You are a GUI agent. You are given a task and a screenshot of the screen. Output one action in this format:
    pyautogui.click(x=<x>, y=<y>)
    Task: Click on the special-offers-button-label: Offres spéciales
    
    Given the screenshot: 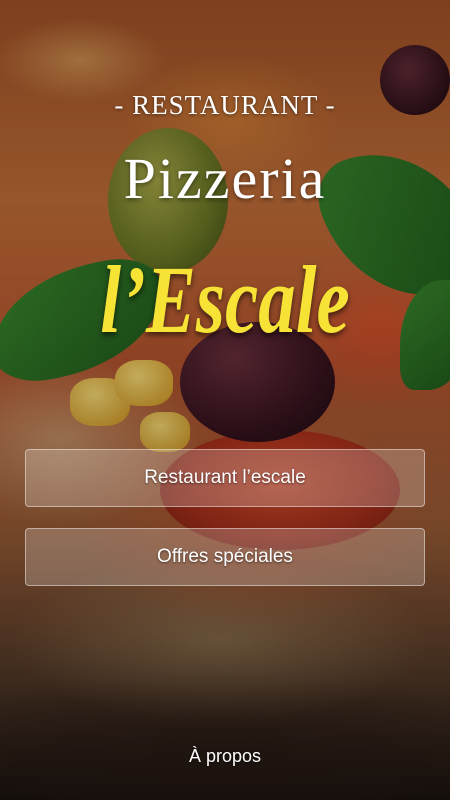 What is the action you would take?
    pyautogui.click(x=225, y=556)
    